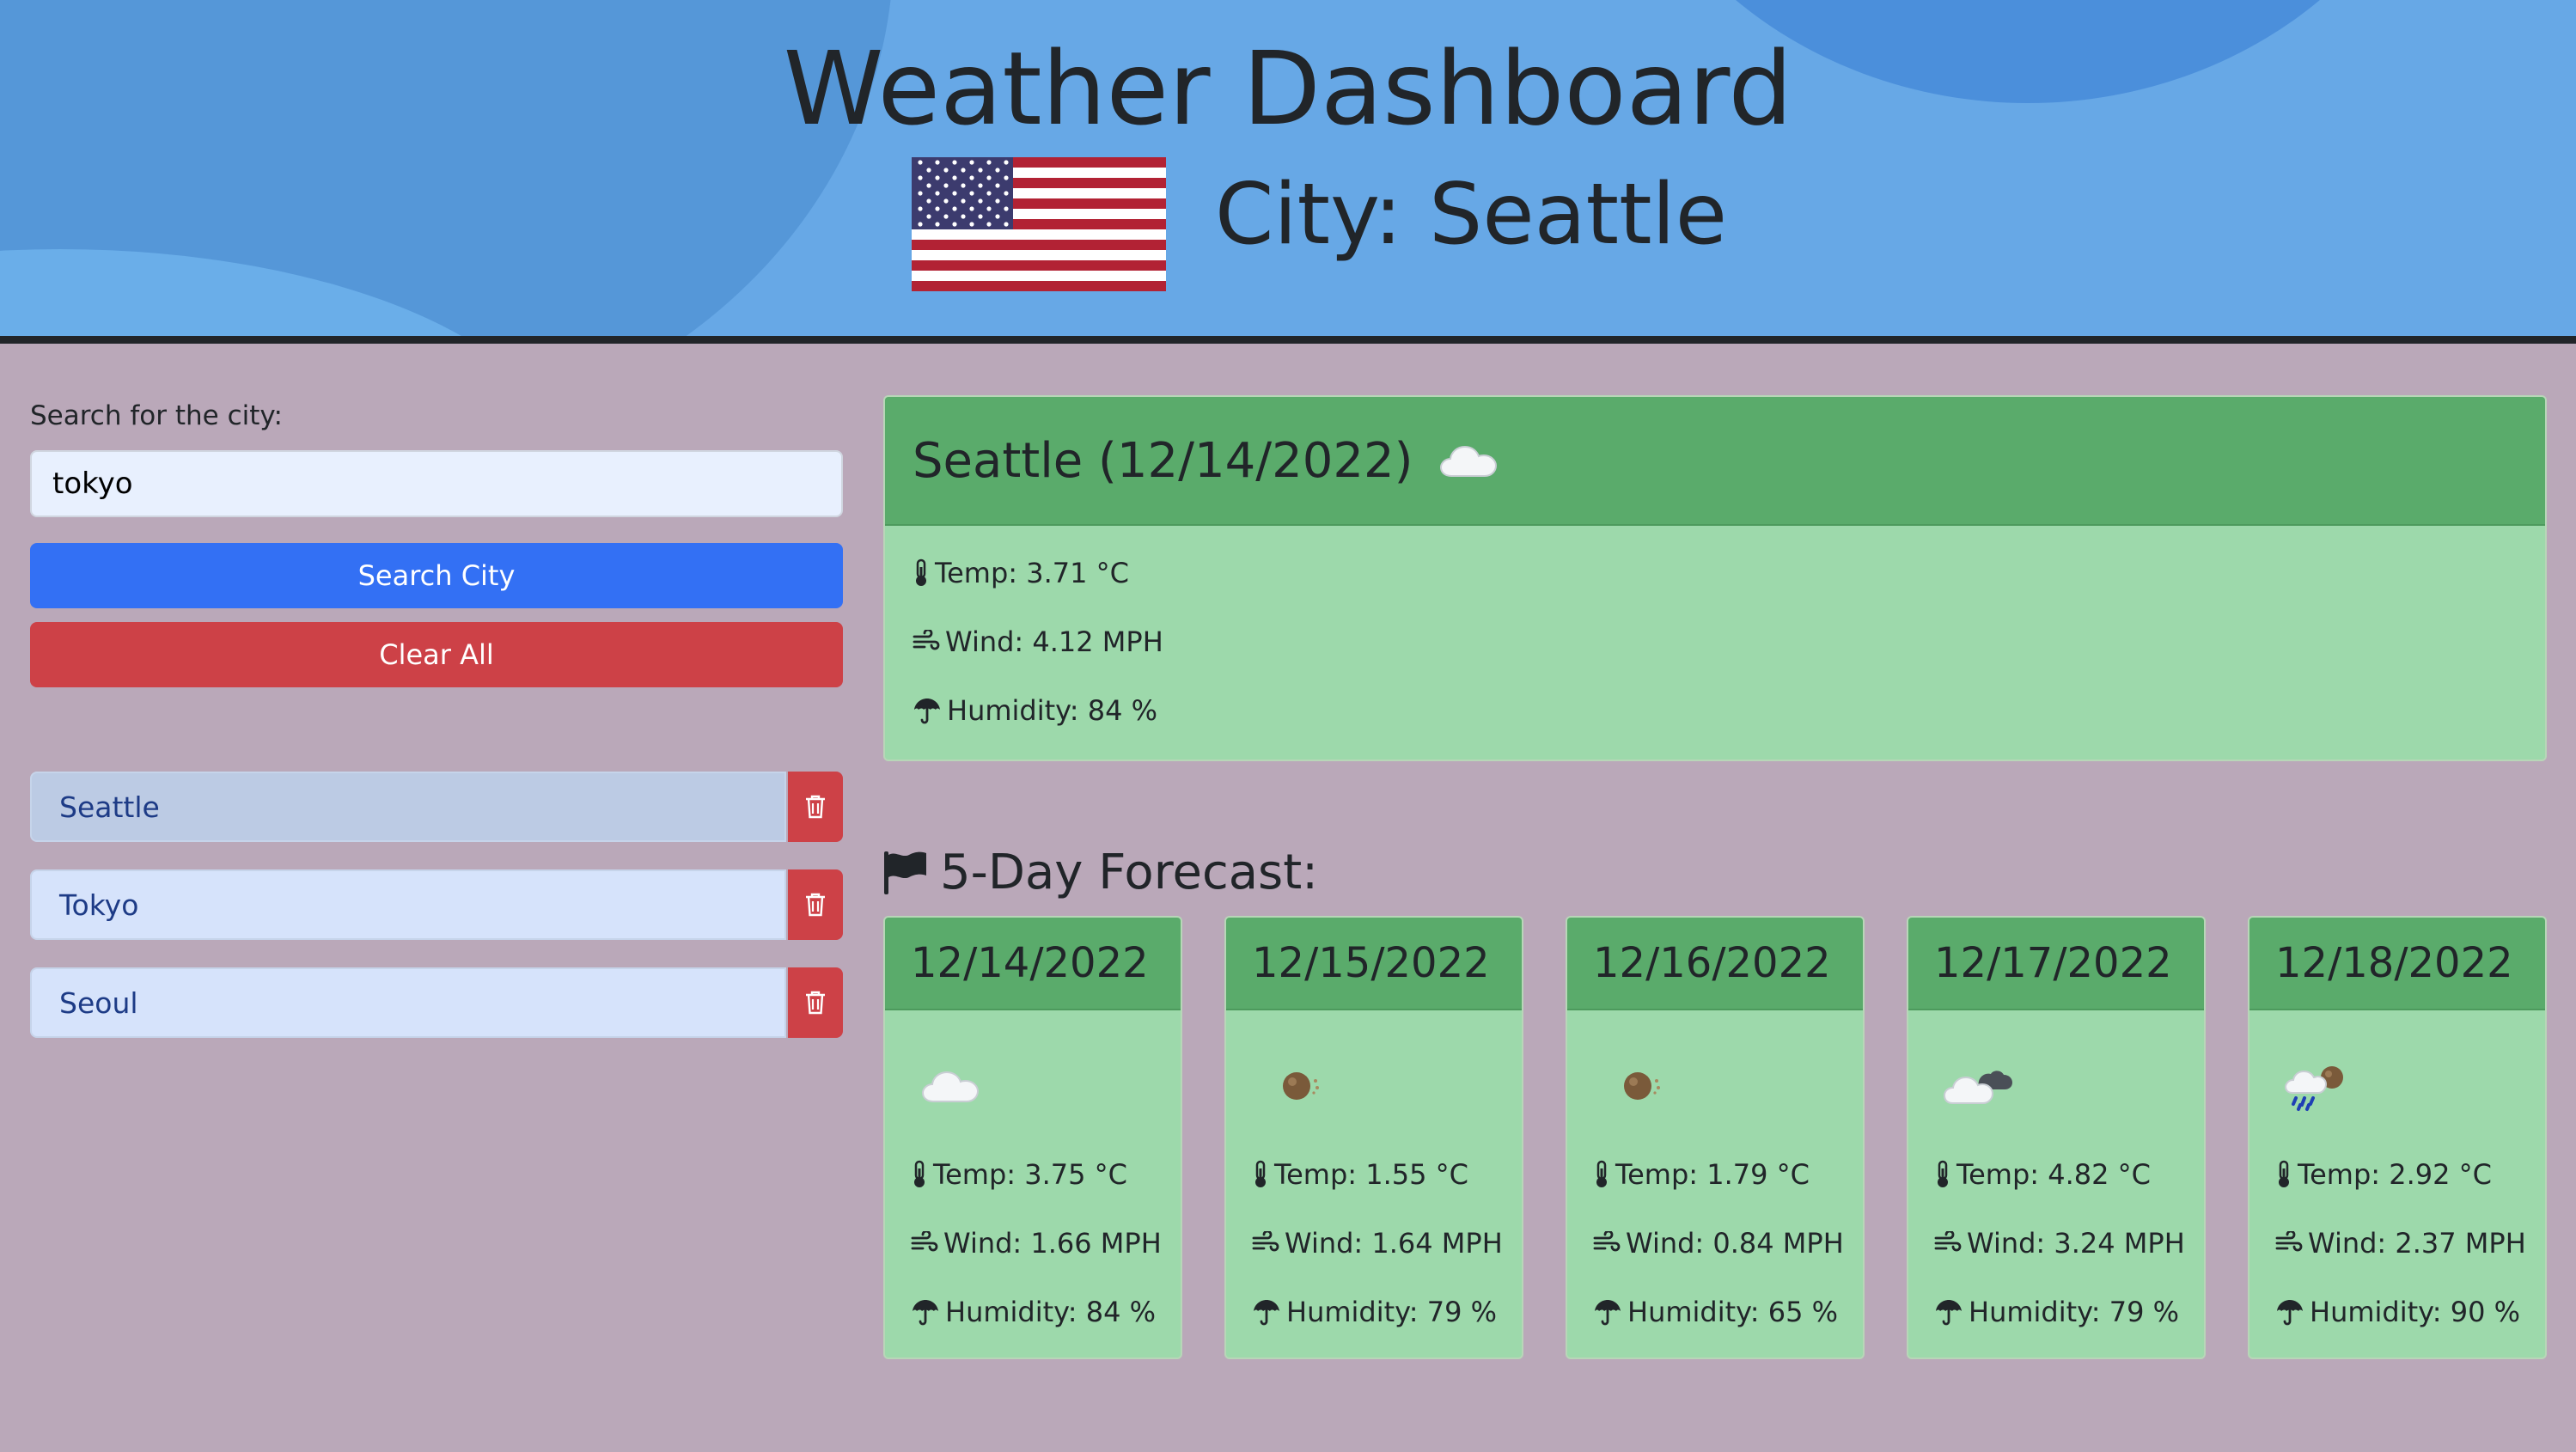  Describe the element at coordinates (2056, 964) in the screenshot. I see `forecast-date: 12/17/2022` at that location.